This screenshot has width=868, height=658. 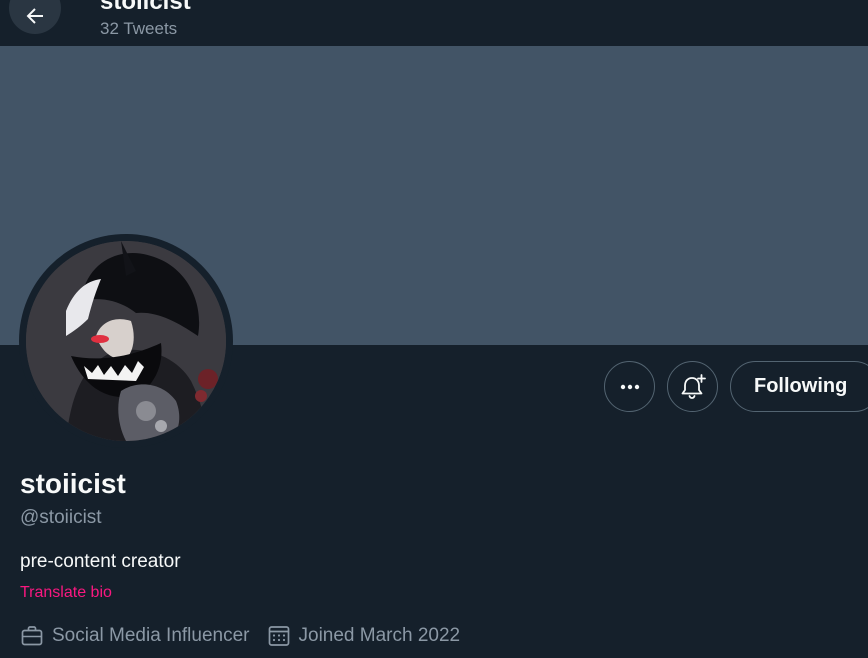 I want to click on bio: pre-content creator, so click(x=100, y=561).